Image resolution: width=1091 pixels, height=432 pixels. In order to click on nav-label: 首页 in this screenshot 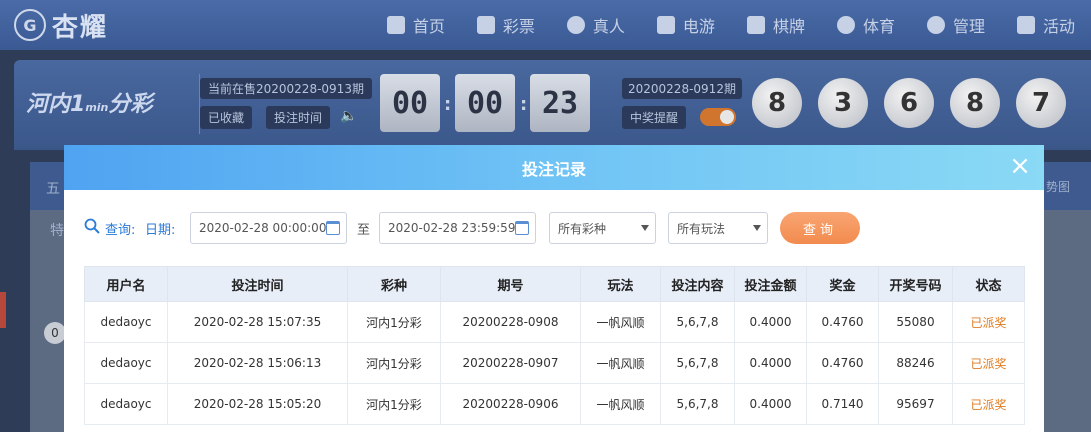, I will do `click(428, 26)`.